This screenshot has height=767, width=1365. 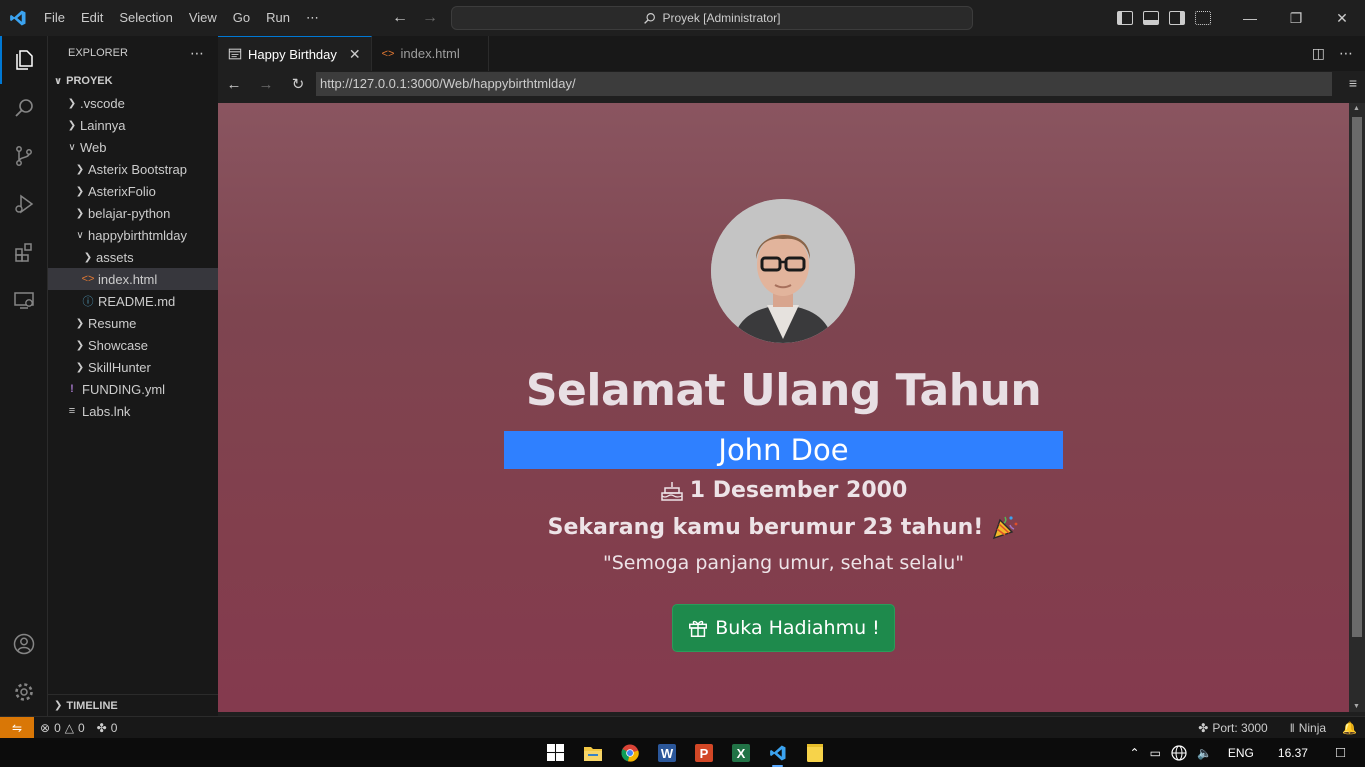 I want to click on tree-item-belajar-python: ❯ belajar-python, so click(x=133, y=213).